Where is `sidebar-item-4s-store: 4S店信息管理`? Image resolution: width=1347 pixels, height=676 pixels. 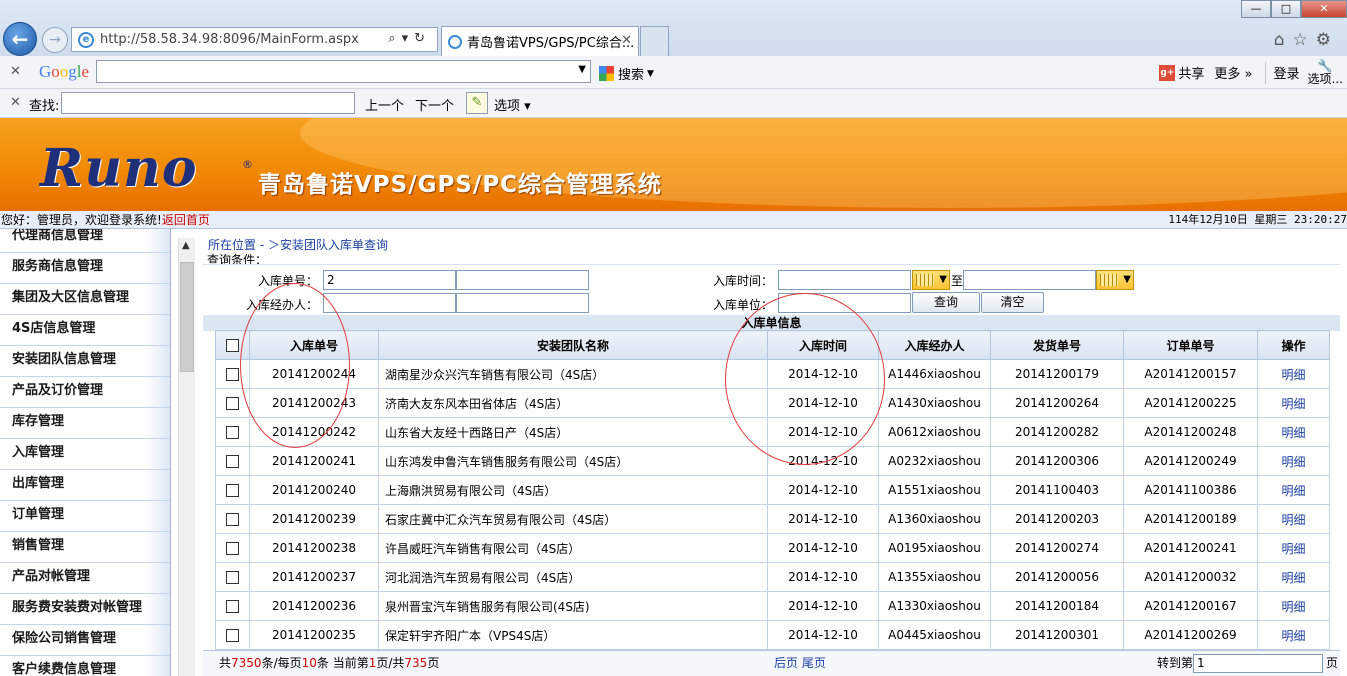
sidebar-item-4s-store: 4S店信息管理 is located at coordinates (85, 330).